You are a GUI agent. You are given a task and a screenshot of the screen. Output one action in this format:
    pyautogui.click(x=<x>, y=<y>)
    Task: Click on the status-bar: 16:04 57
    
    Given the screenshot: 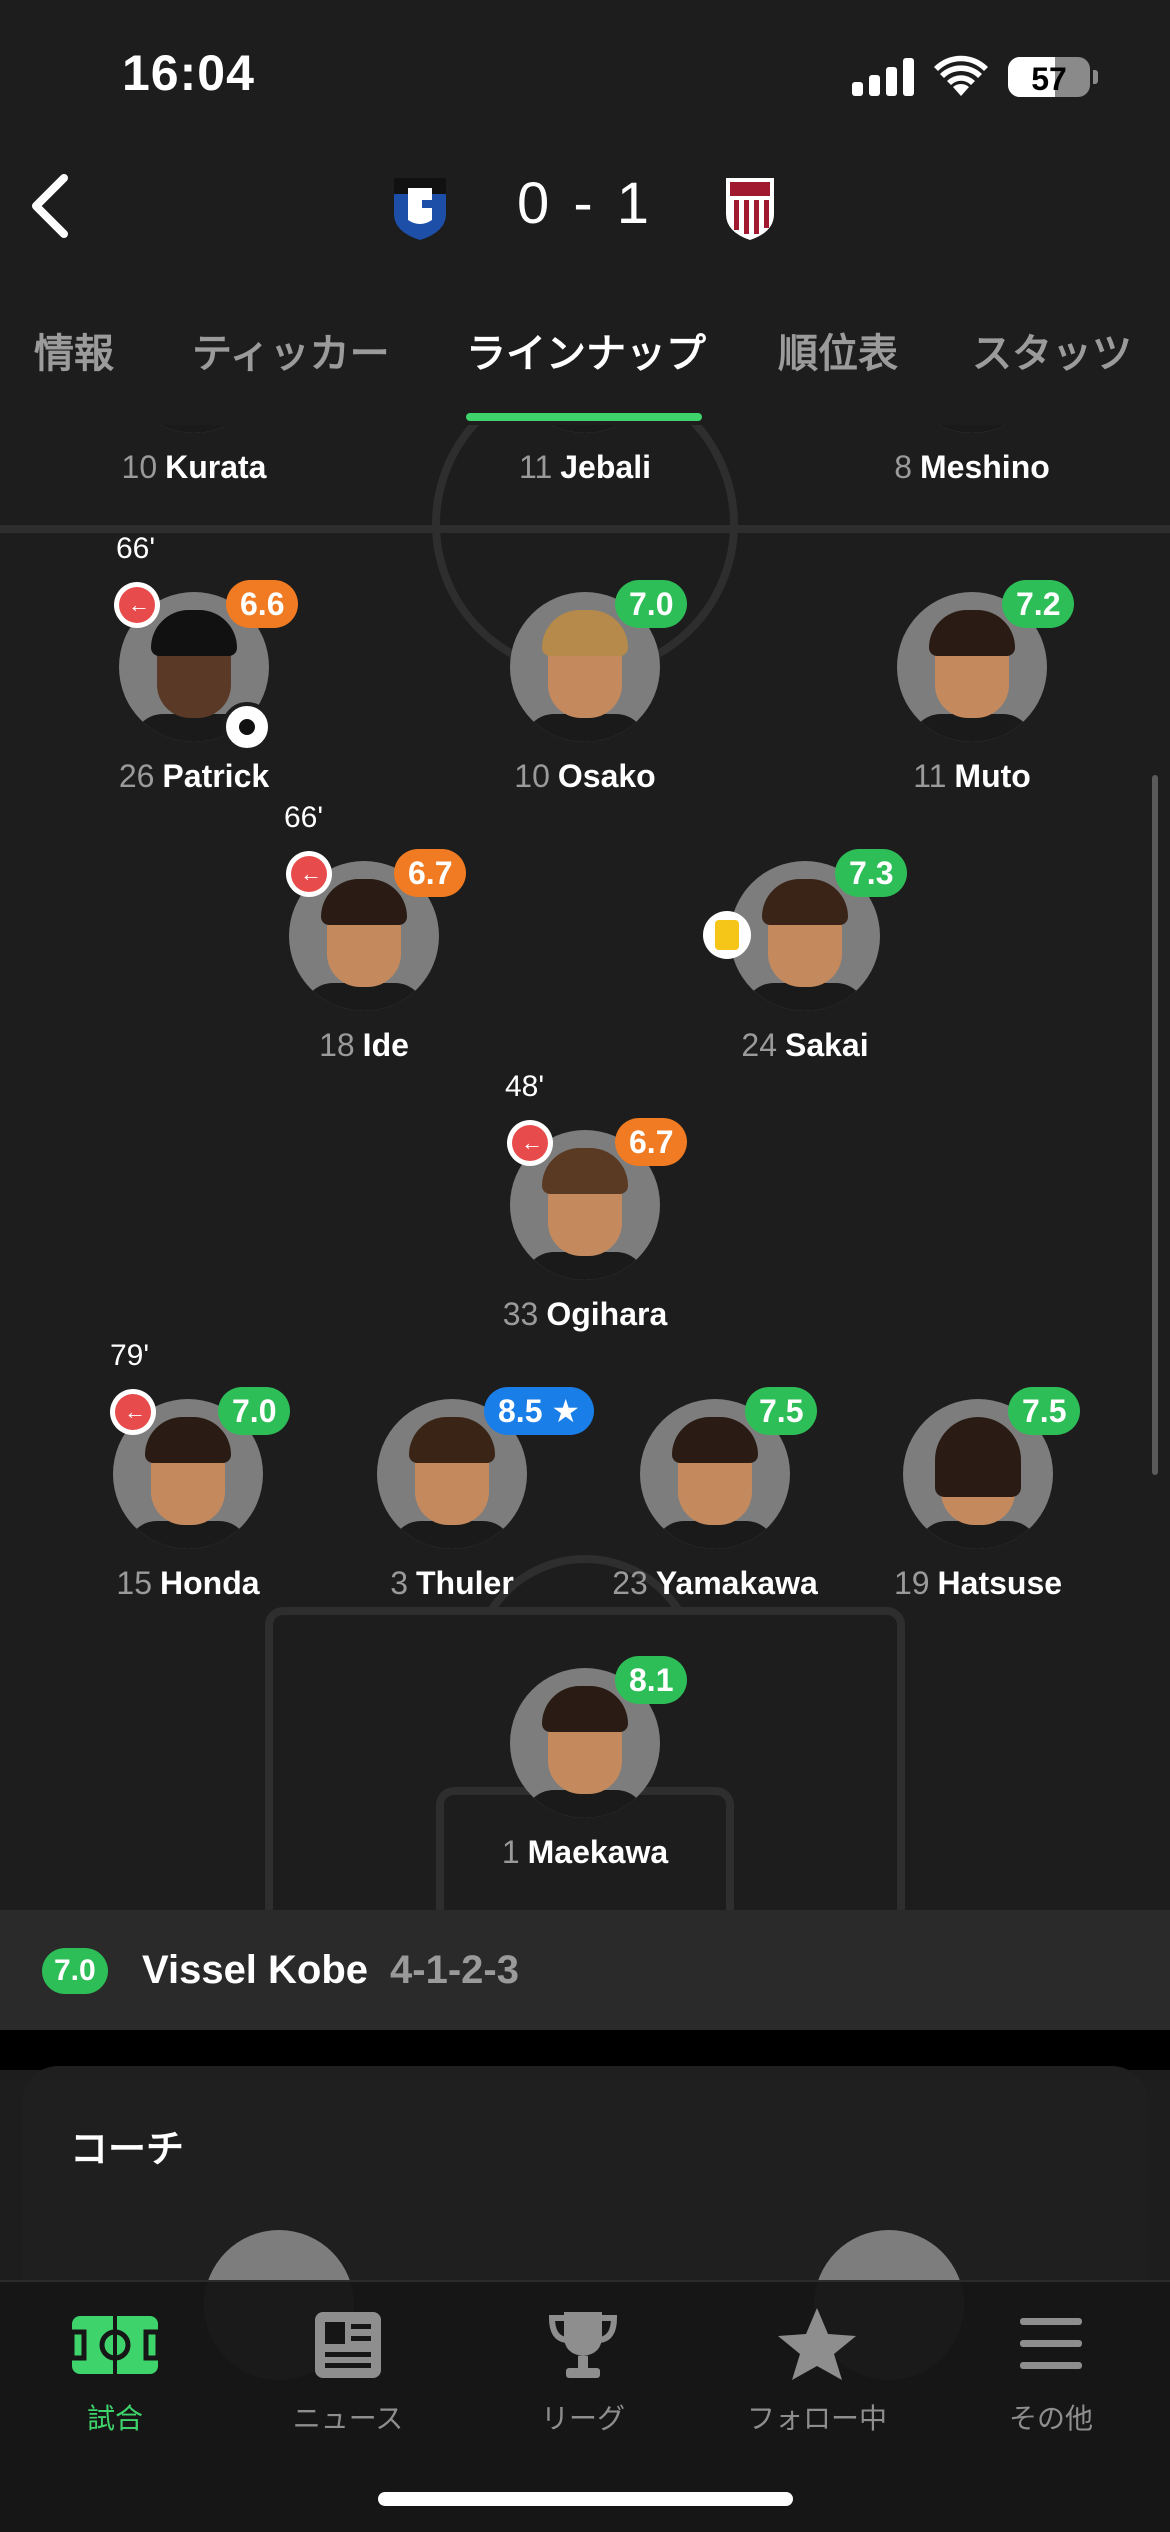 What is the action you would take?
    pyautogui.click(x=585, y=75)
    